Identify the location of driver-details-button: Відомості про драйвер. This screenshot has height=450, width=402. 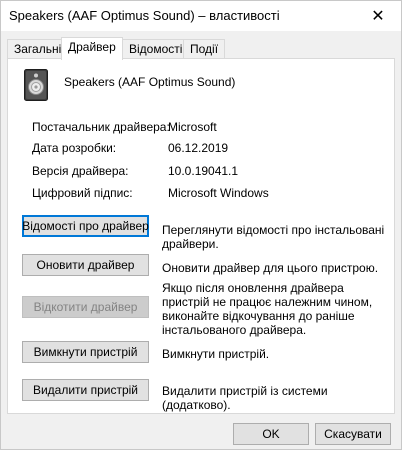
(85, 226).